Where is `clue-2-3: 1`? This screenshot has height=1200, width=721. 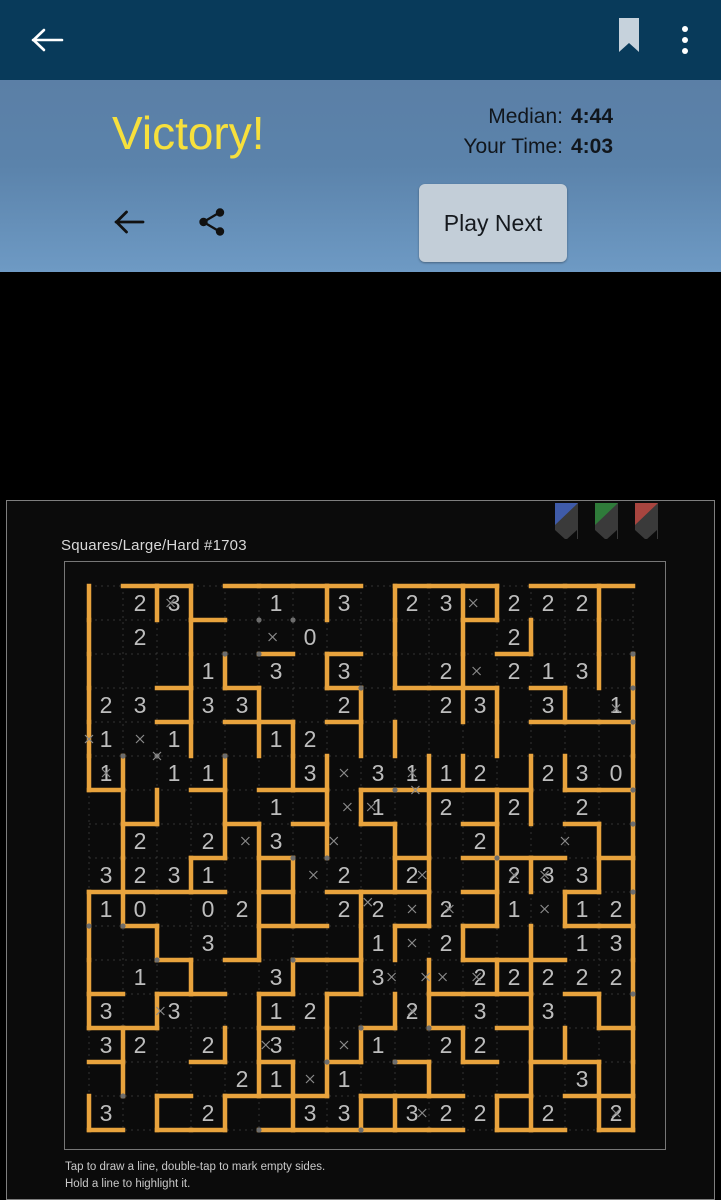 clue-2-3: 1 is located at coordinates (208, 671).